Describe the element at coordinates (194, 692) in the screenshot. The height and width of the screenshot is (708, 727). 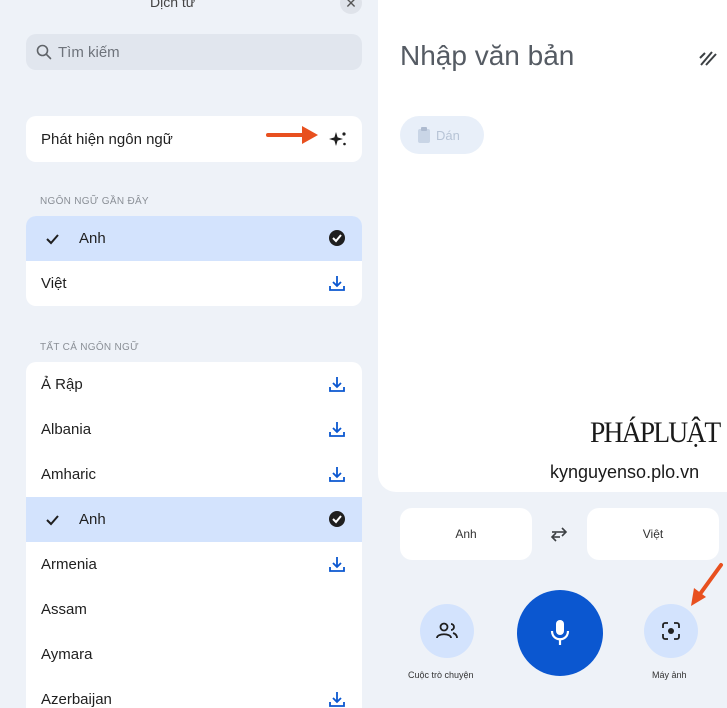
I see `list-item: Azerbaijan` at that location.